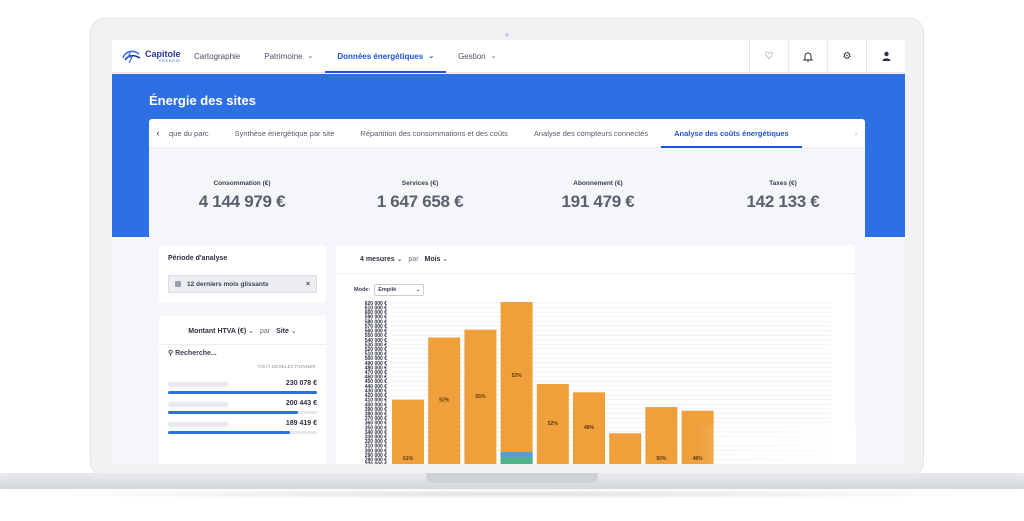  I want to click on site-amount: 230 078 €, so click(301, 383).